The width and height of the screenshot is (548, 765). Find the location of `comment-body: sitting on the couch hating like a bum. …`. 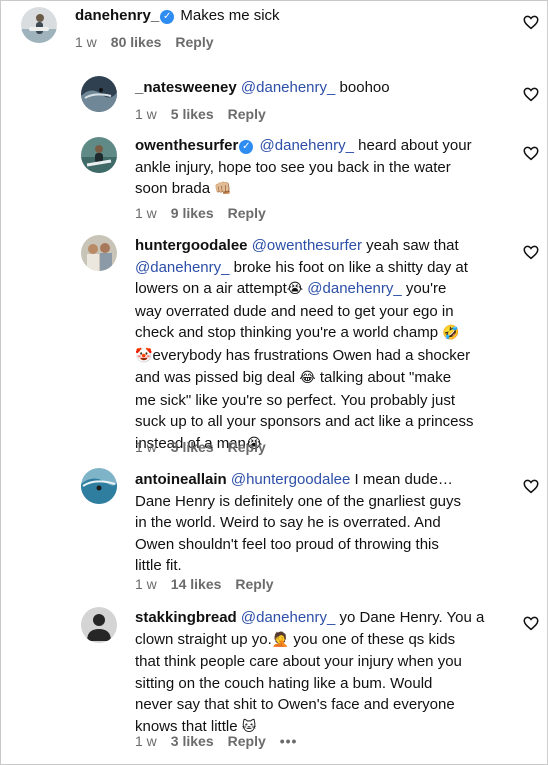

comment-body: sitting on the couch hating like a bum. … is located at coordinates (284, 683).